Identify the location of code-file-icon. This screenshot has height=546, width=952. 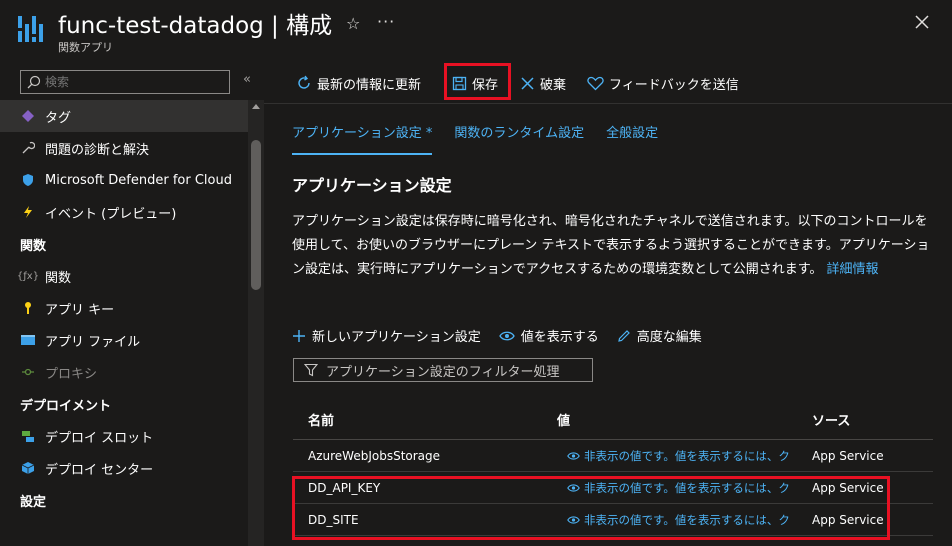
(28, 340).